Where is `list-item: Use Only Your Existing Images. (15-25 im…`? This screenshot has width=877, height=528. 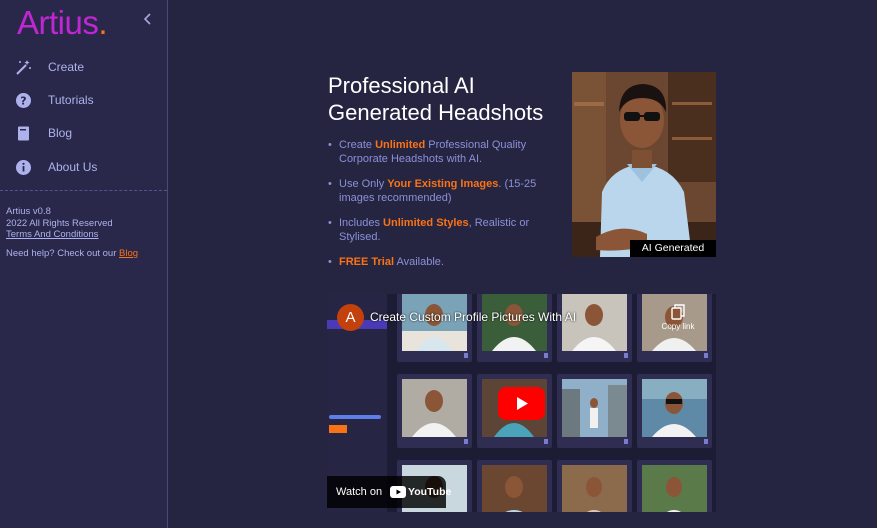 list-item: Use Only Your Existing Images. (15-25 im… is located at coordinates (450, 191).